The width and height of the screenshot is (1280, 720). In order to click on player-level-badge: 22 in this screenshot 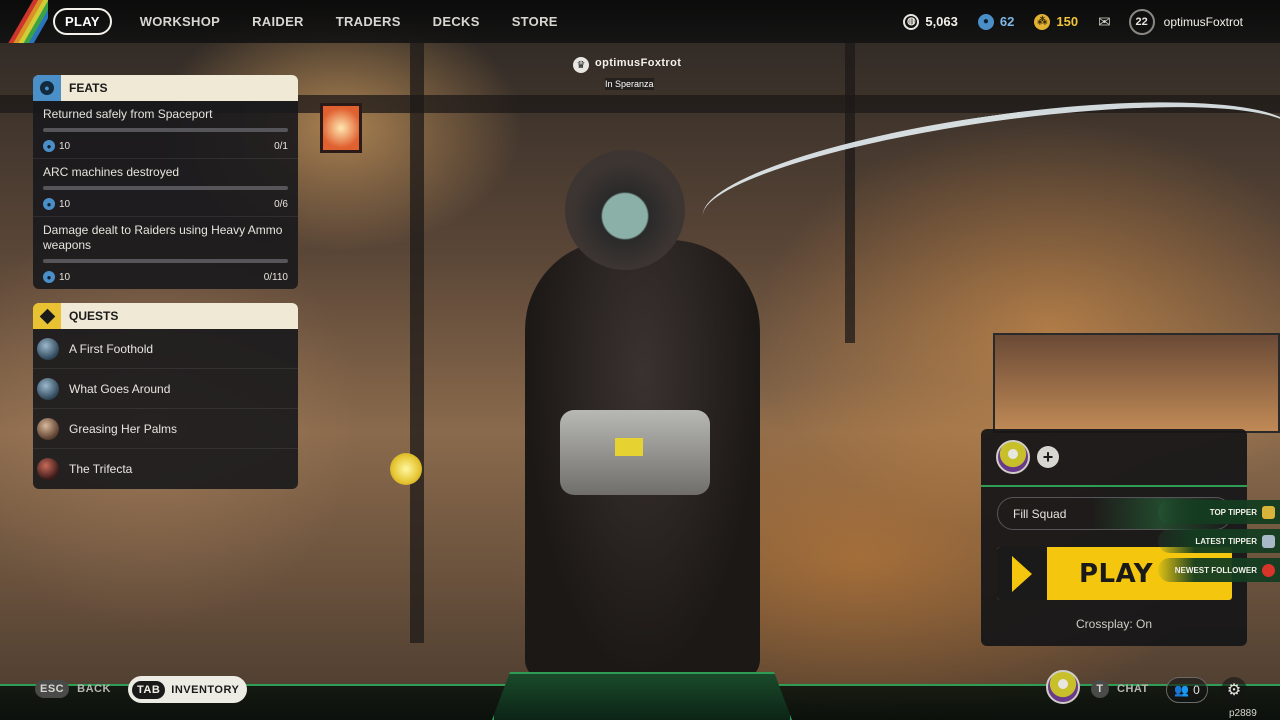, I will do `click(1141, 21)`.